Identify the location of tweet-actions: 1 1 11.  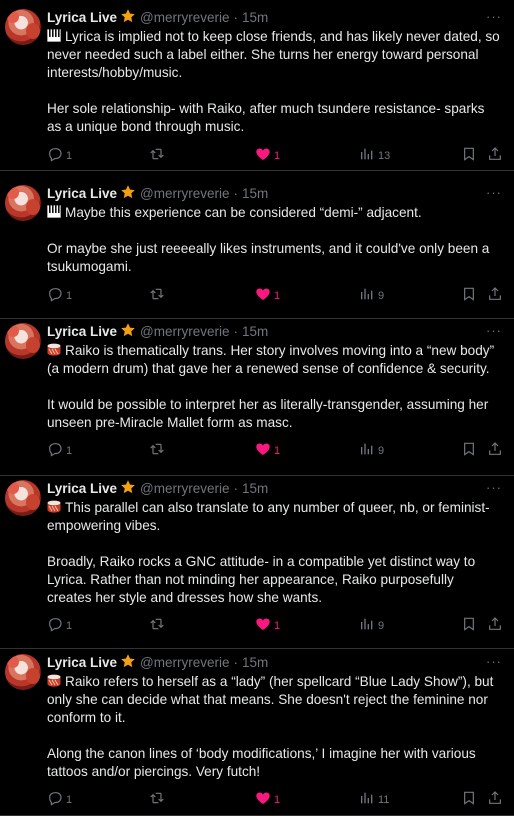
(274, 800).